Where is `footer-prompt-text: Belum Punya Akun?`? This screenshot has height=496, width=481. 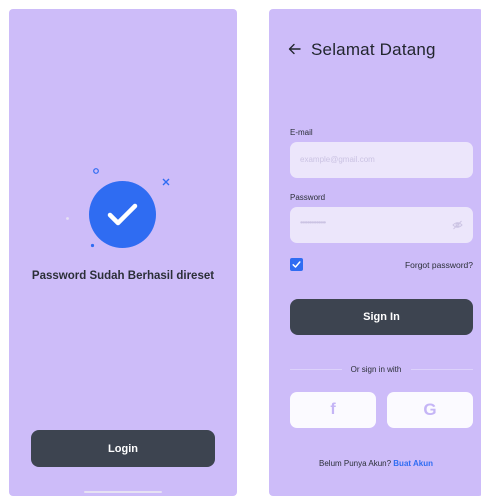
footer-prompt-text: Belum Punya Akun? is located at coordinates (355, 463).